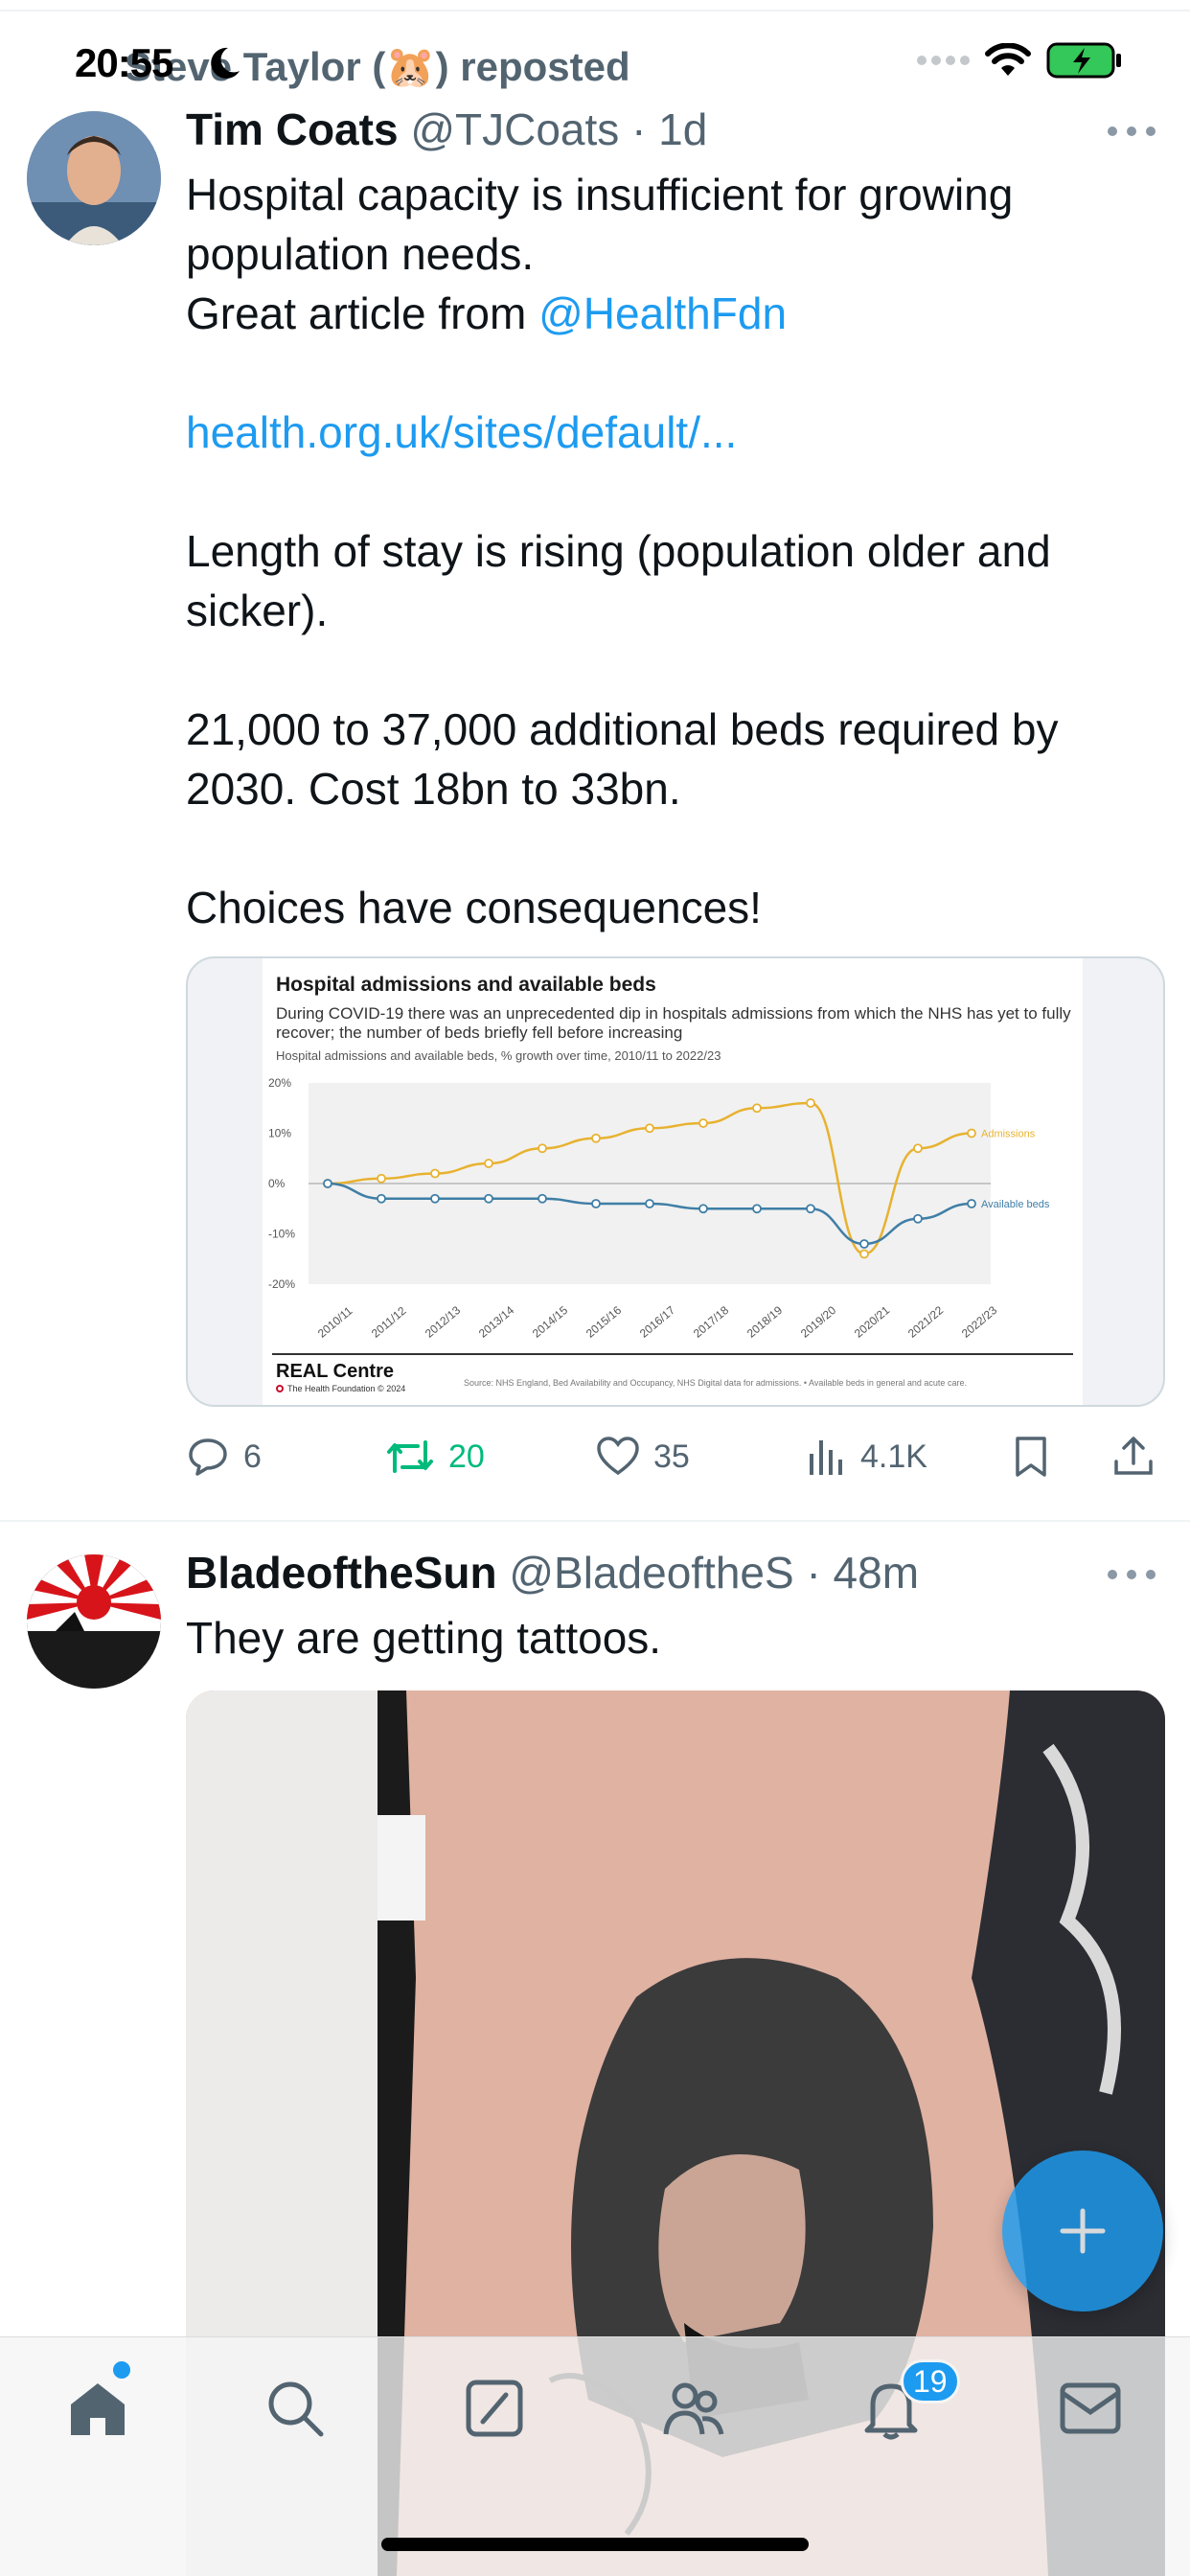 The width and height of the screenshot is (1190, 2576). Describe the element at coordinates (979, 1322) in the screenshot. I see `x-tick-label: 2022/23` at that location.